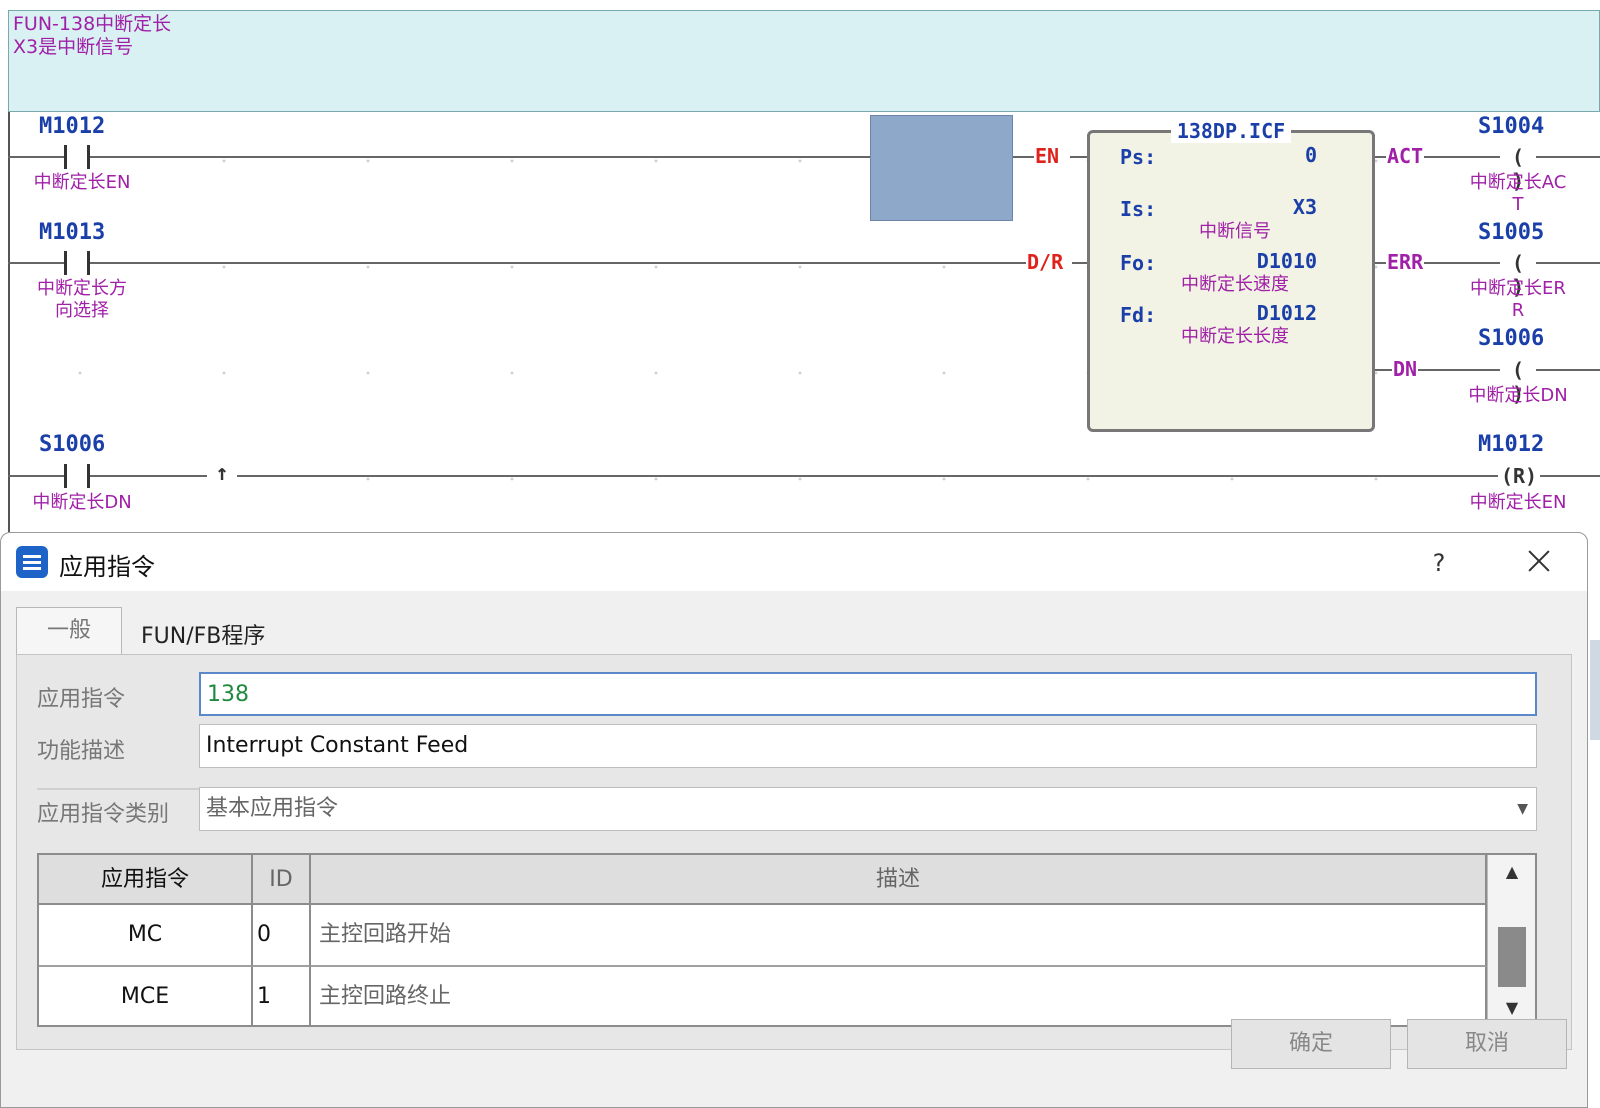  I want to click on rung1-contact-comment: 中断定长EN, so click(82, 182).